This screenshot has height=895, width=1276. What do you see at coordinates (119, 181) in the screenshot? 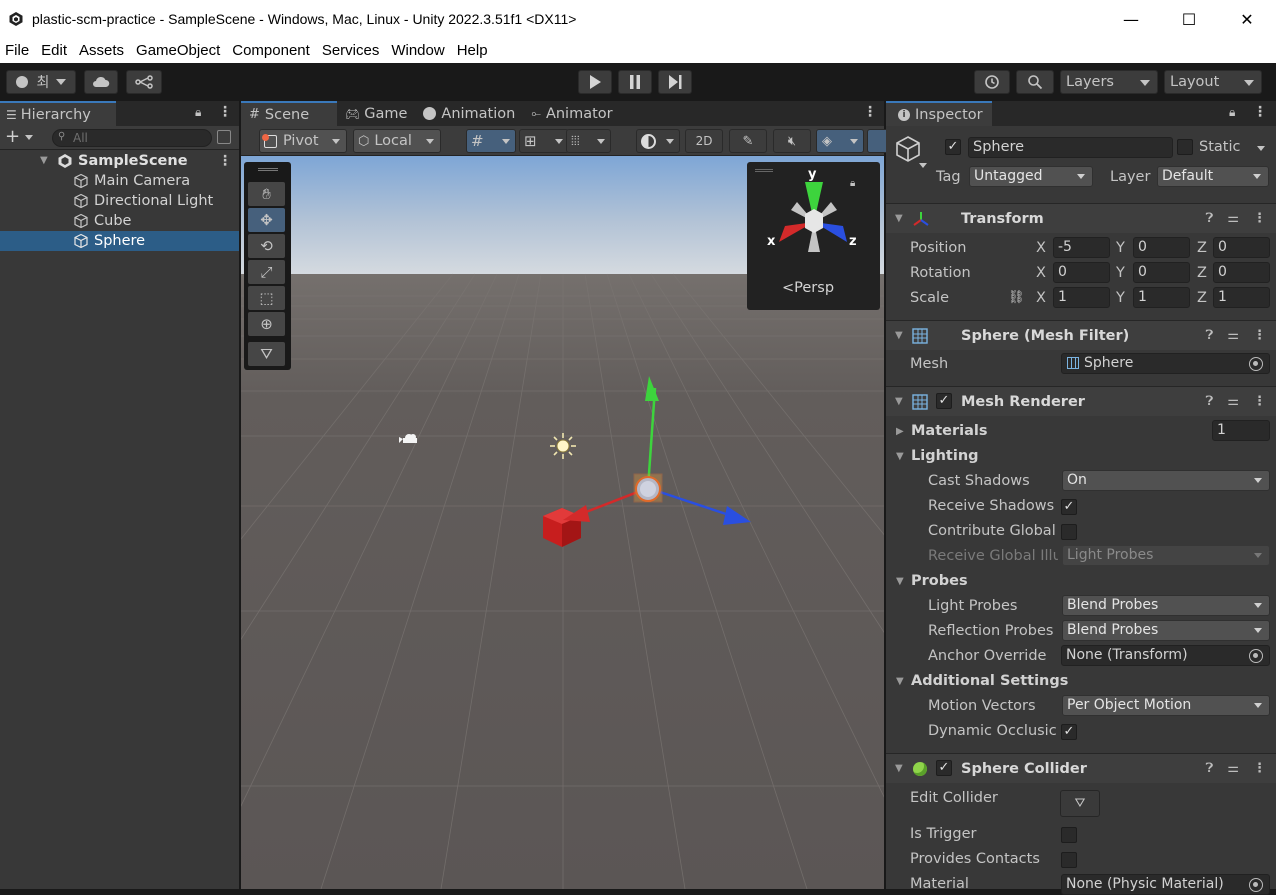
I see `hierarchy-item-main-camera: Main Camera` at bounding box center [119, 181].